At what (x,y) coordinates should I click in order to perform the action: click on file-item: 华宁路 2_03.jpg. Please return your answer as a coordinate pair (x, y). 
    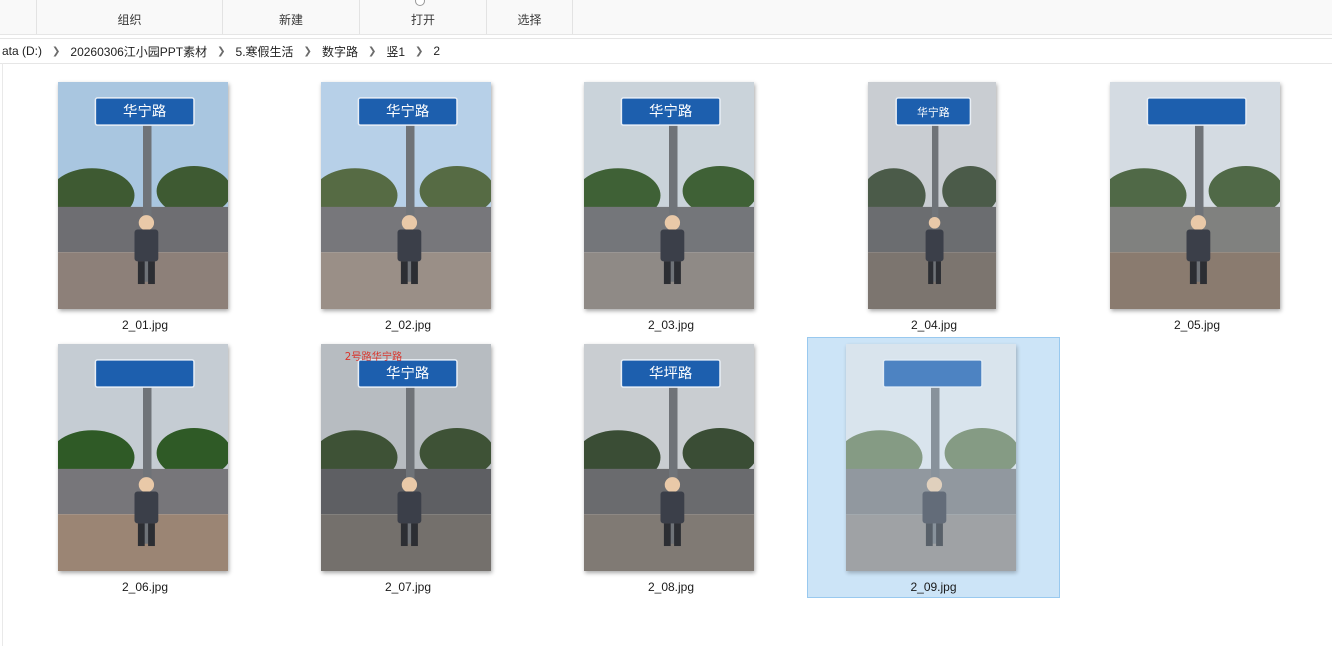
    Looking at the image, I should click on (671, 205).